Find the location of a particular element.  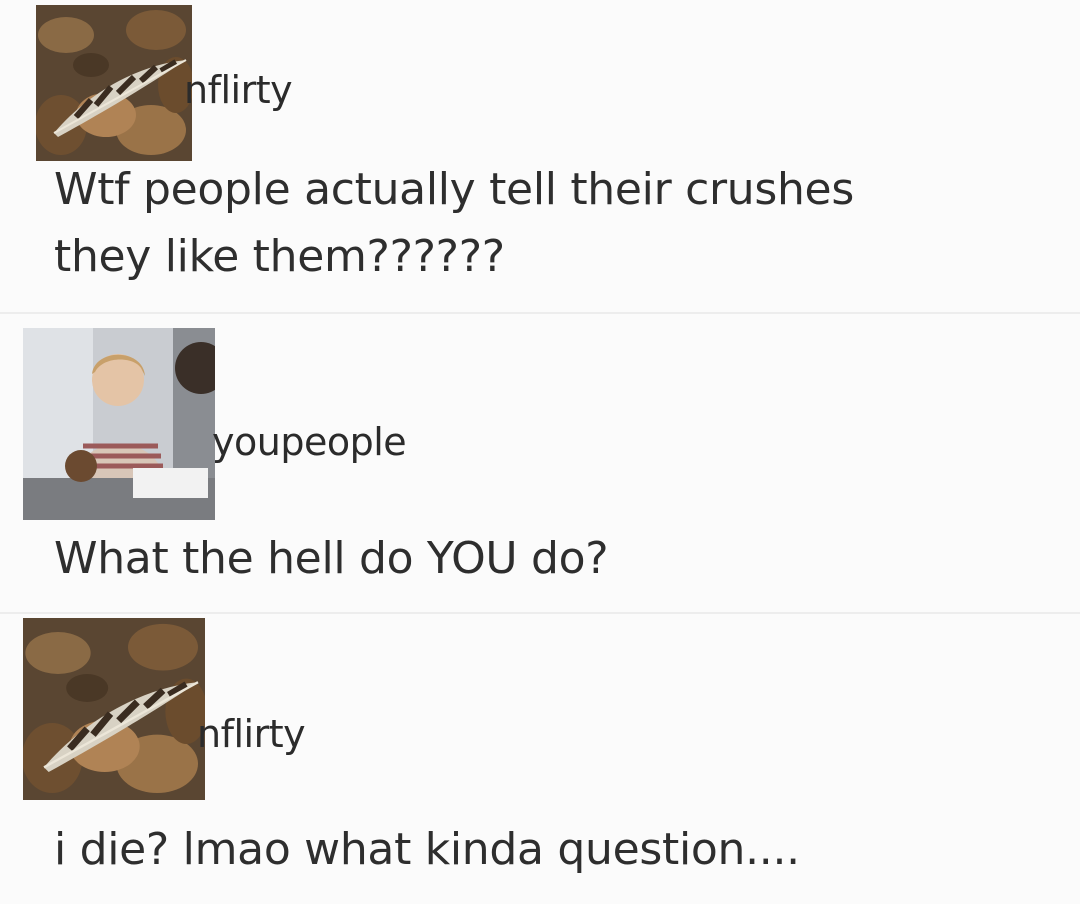

username: youpeople is located at coordinates (309, 442).